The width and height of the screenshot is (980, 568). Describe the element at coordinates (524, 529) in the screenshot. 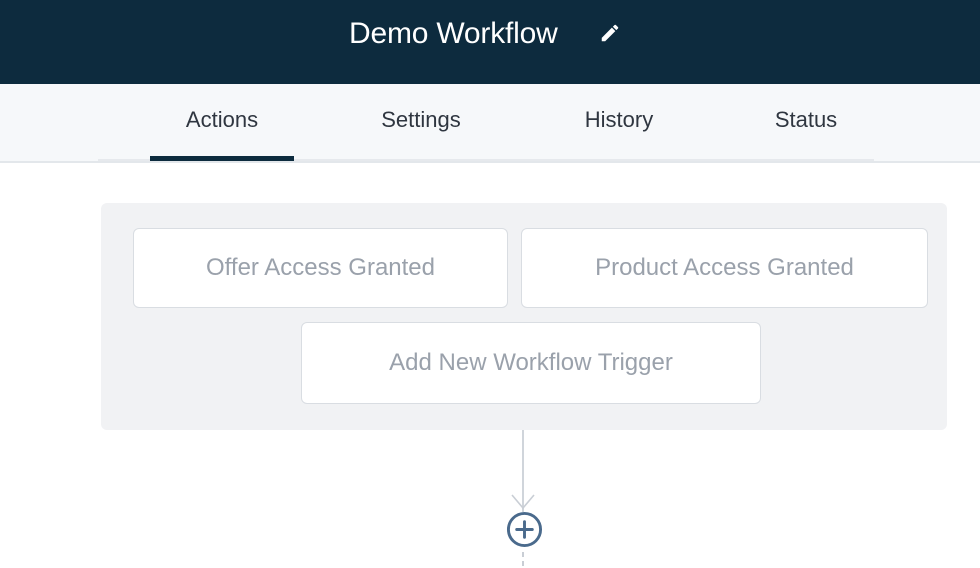

I see `plus-circle-icon` at that location.